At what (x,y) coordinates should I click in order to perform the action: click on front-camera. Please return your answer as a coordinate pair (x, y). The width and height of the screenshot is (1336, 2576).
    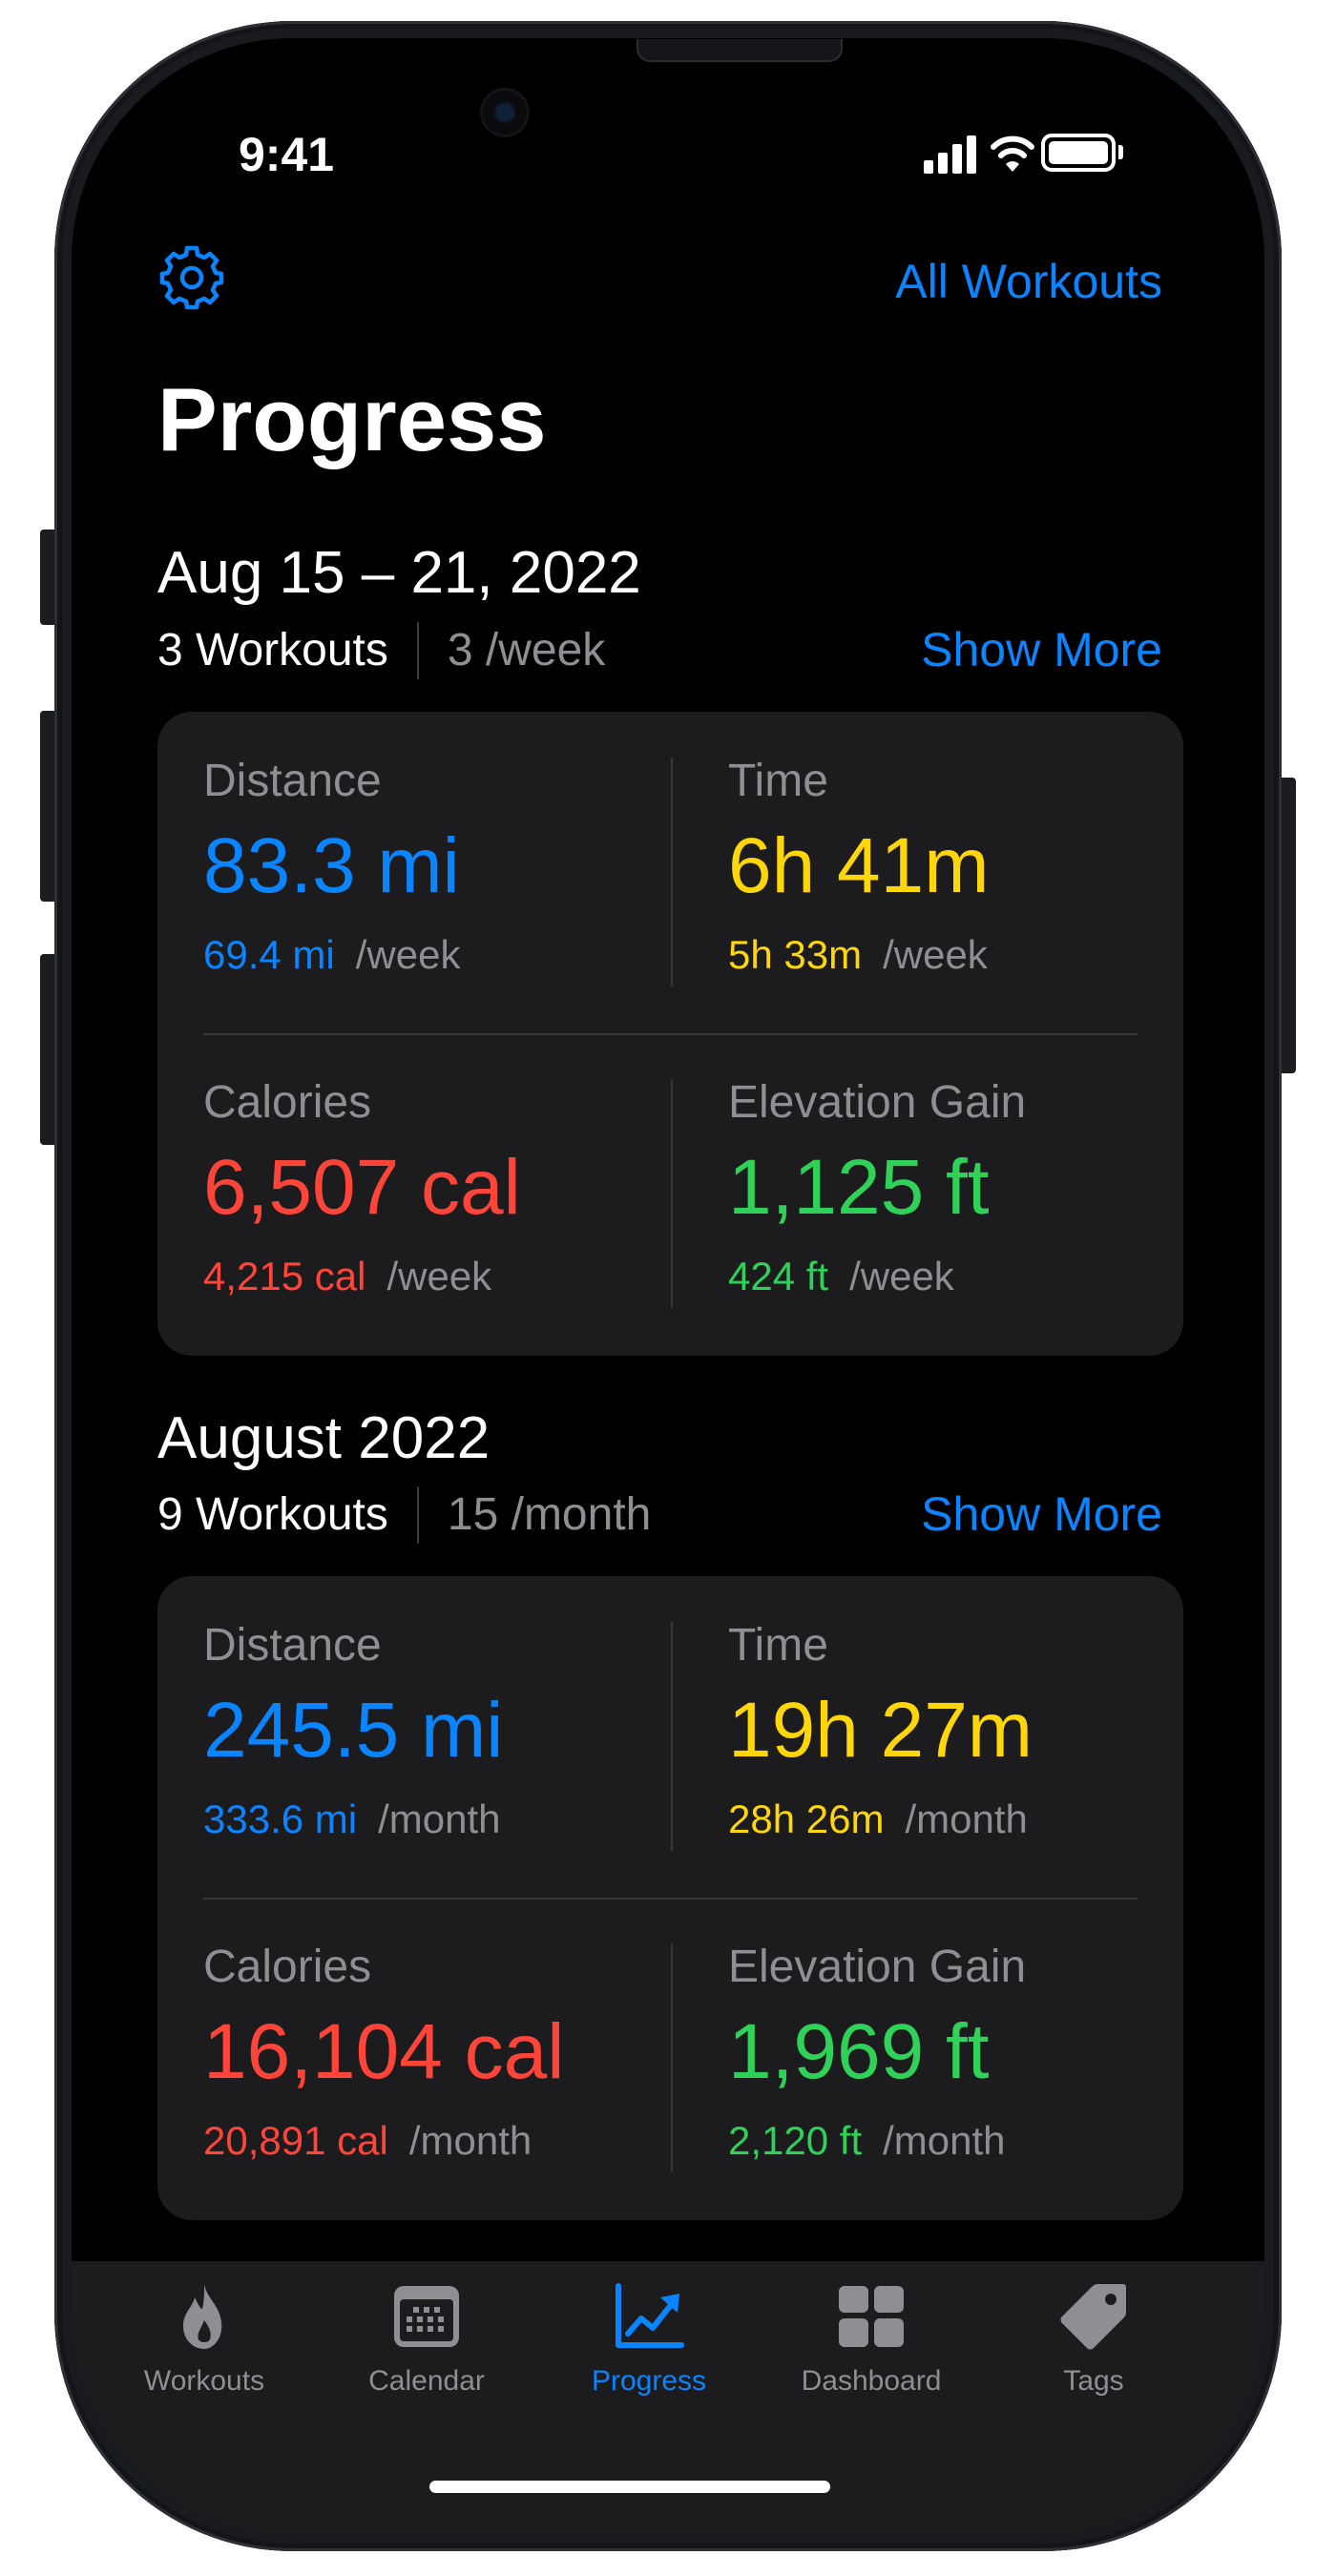
    Looking at the image, I should click on (505, 113).